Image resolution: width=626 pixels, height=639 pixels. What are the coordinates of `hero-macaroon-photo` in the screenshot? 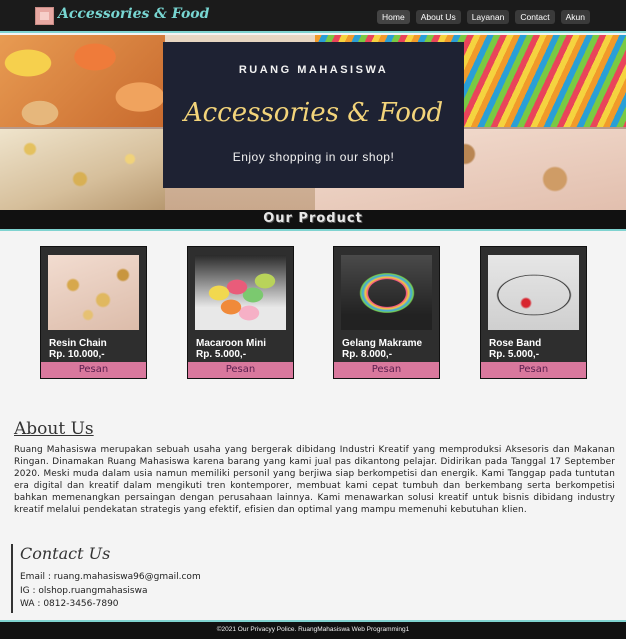 It's located at (82, 81).